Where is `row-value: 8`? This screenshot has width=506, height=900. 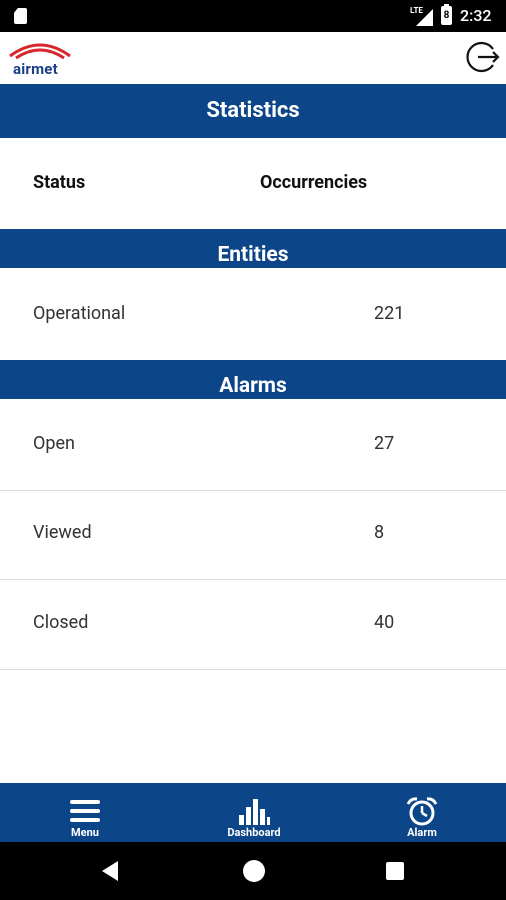 row-value: 8 is located at coordinates (379, 532).